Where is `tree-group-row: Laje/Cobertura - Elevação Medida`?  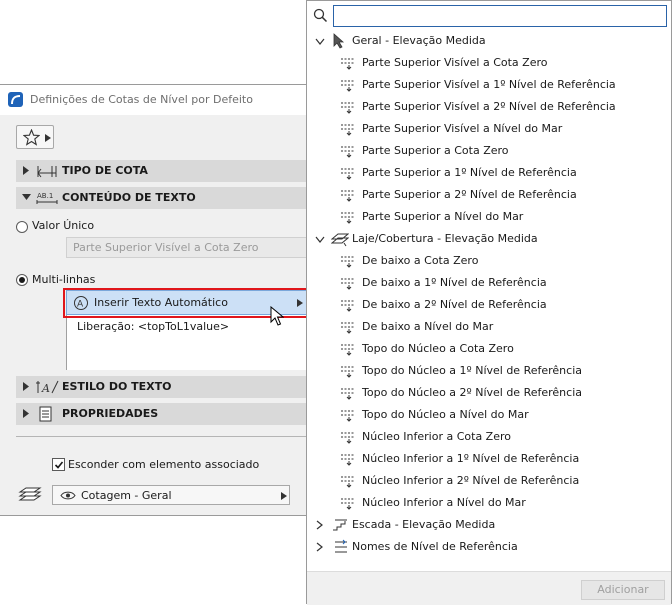 tree-group-row: Laje/Cobertura - Elevação Medida is located at coordinates (489, 239).